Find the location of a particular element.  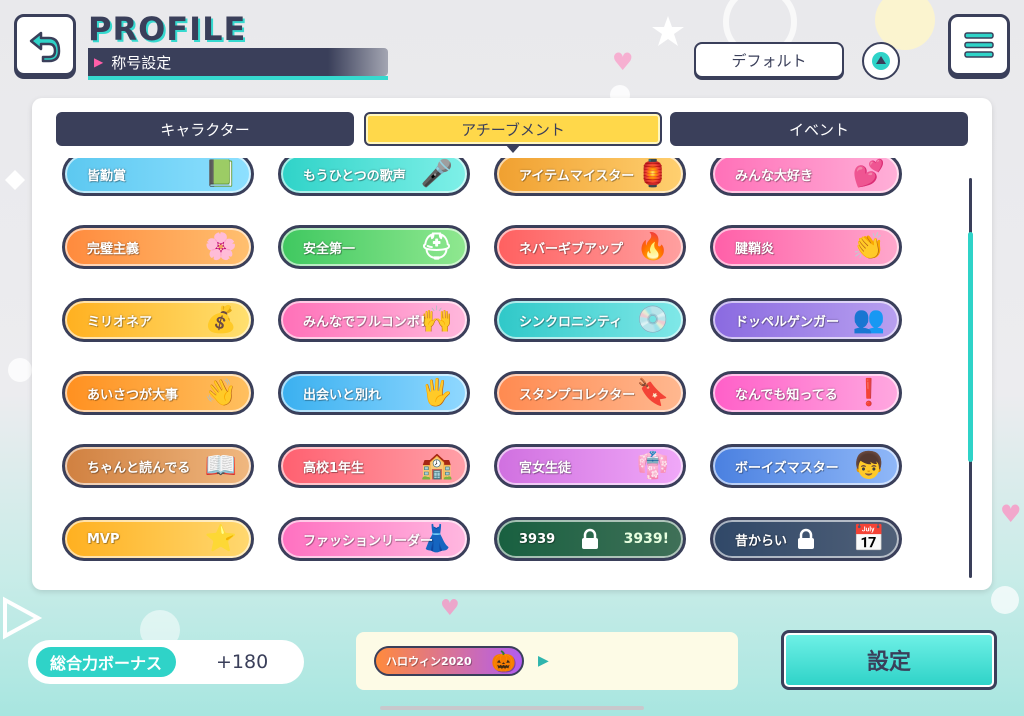

category-tabs: キャラクター アチーブメント イベント is located at coordinates (512, 132).